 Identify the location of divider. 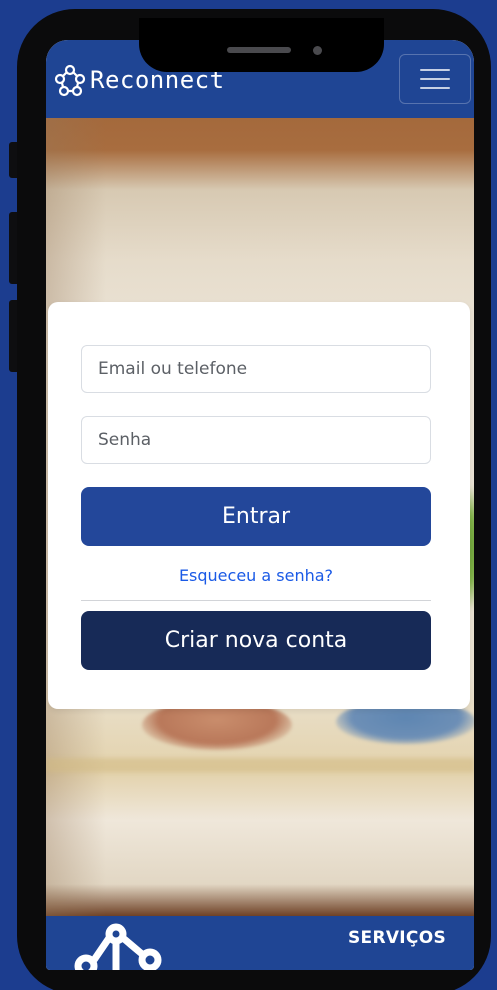
(256, 600).